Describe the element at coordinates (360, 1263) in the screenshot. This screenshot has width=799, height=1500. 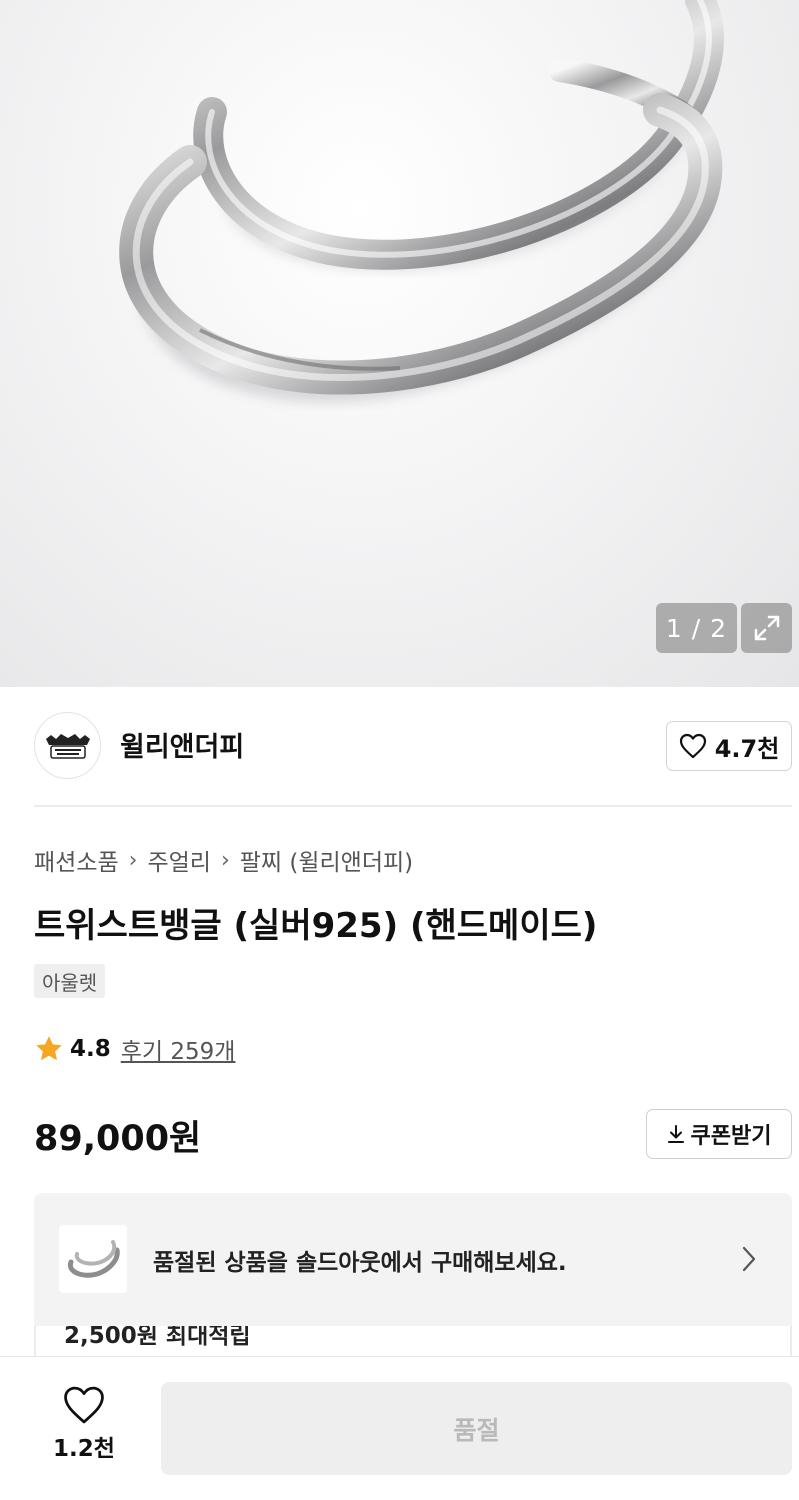
I see `soldout-banner-text: 품절된 상품을 솔드아웃에서 구매해보세요.` at that location.